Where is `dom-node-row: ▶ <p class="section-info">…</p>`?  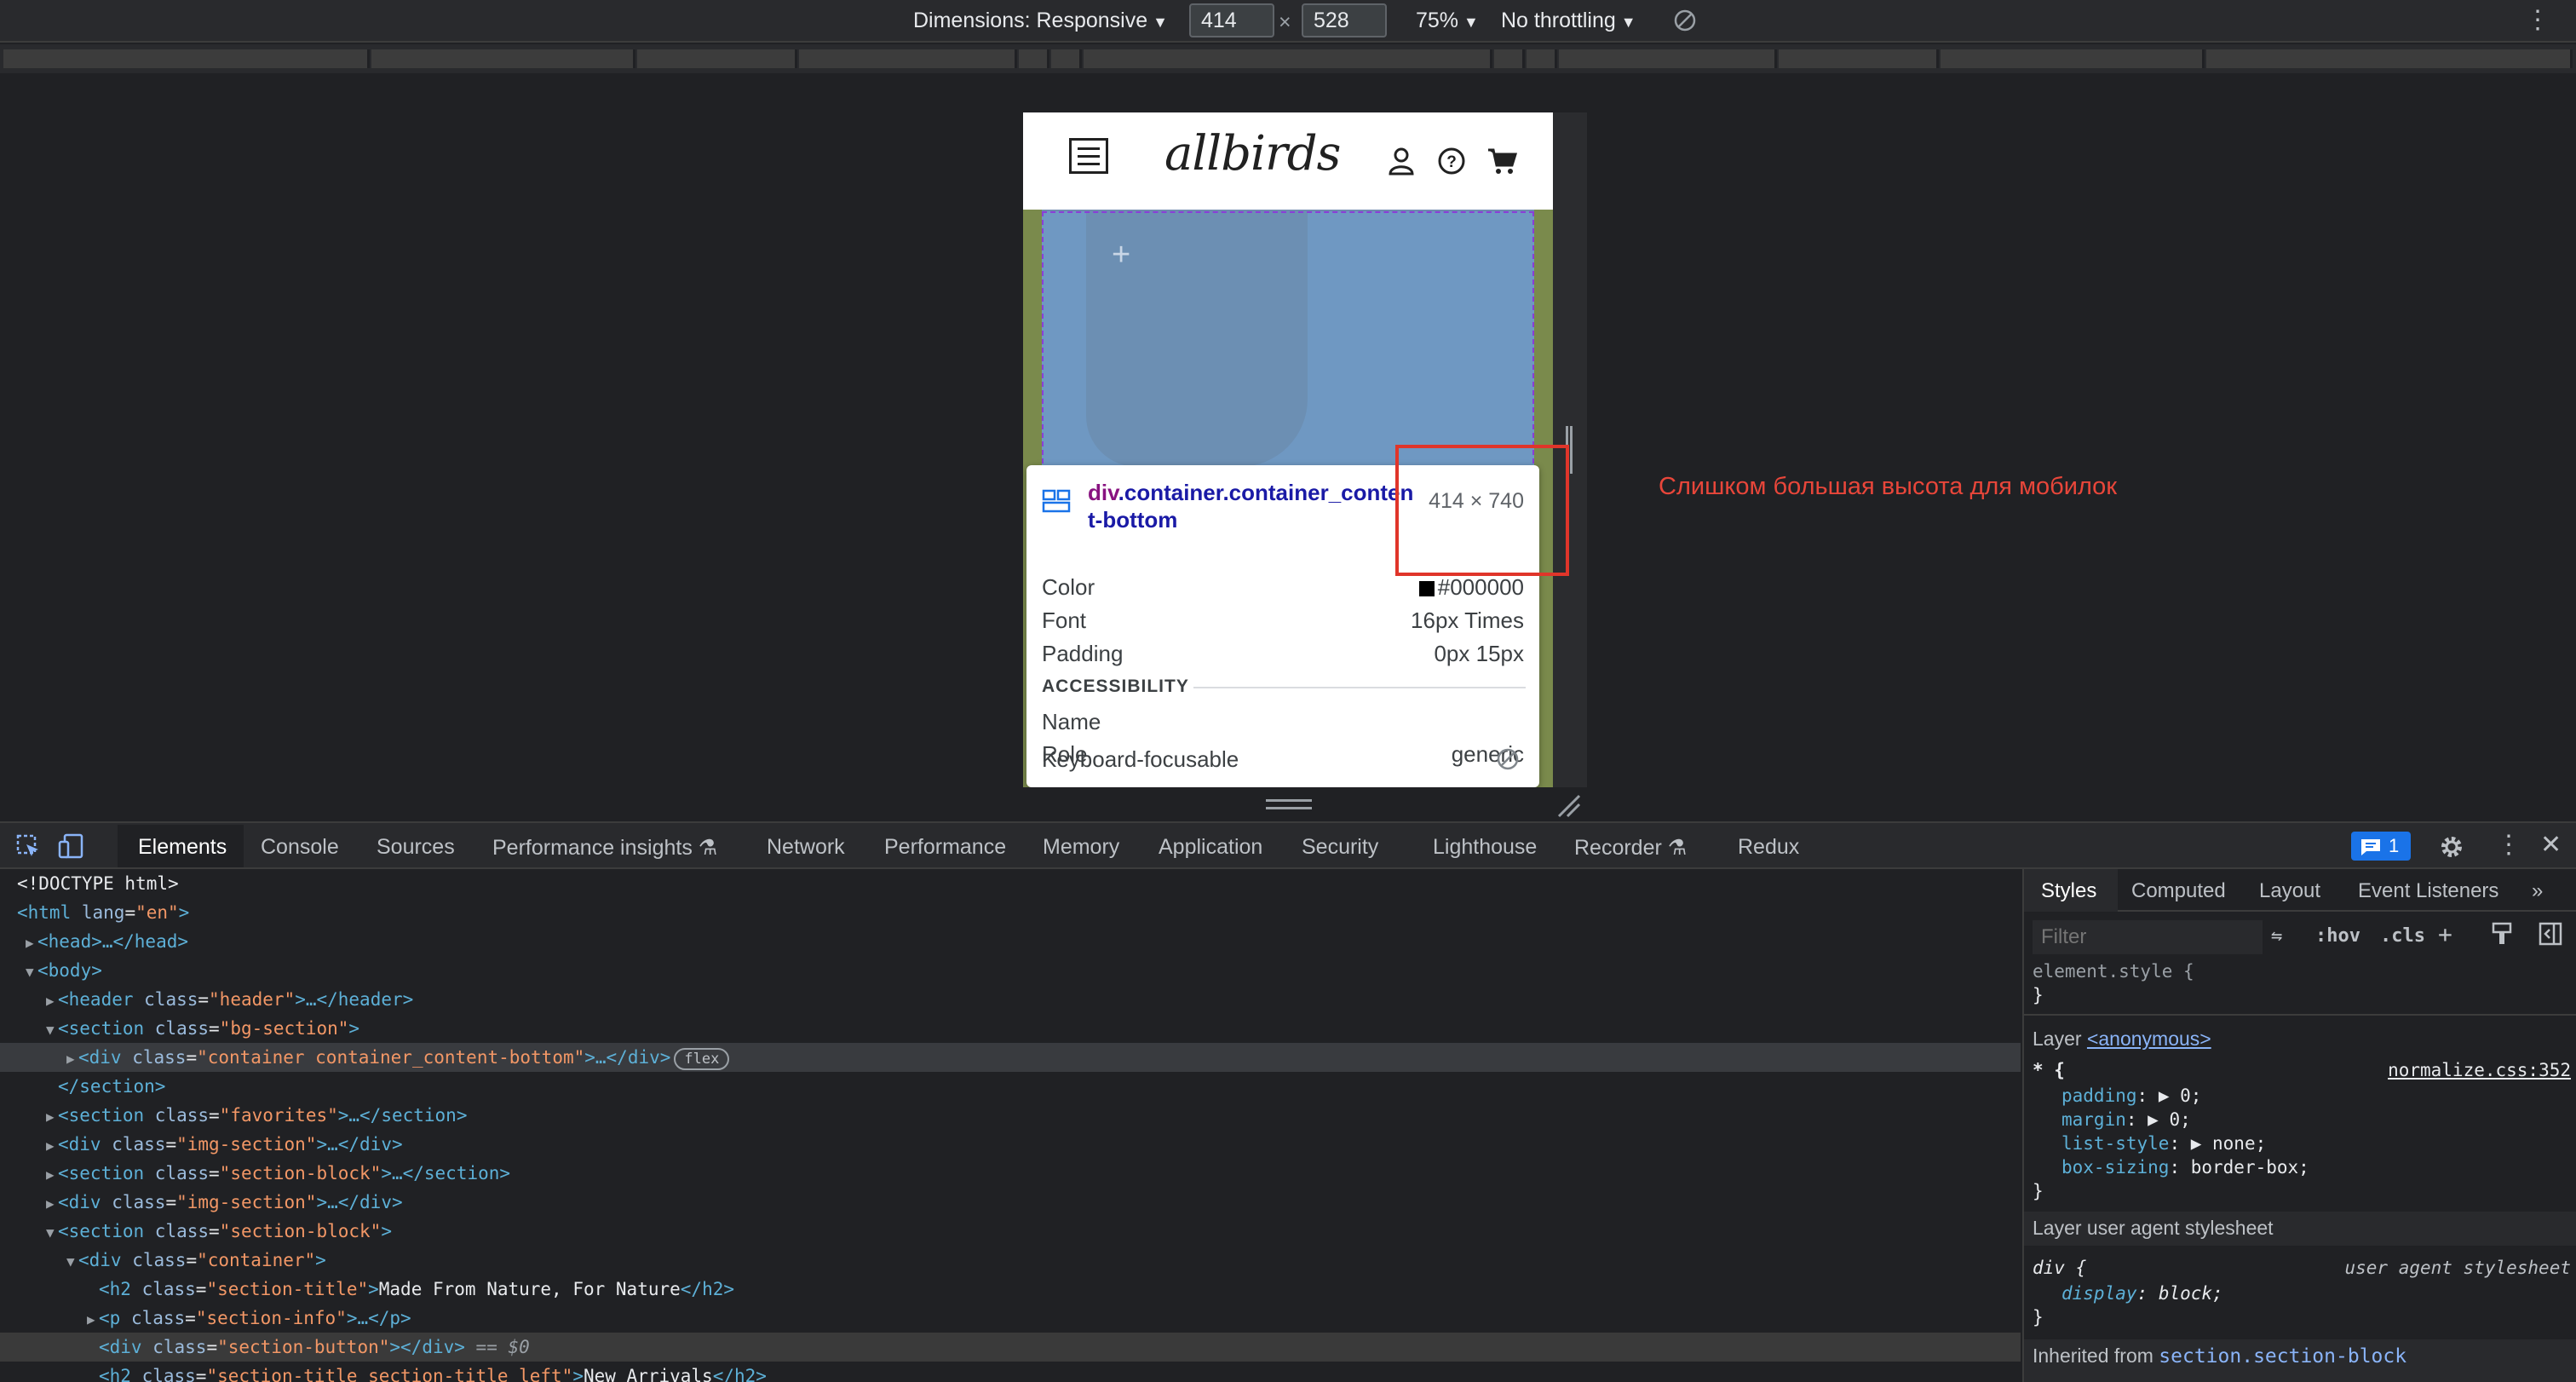
dom-node-row: ▶ <p class="section-info">…</p> is located at coordinates (1011, 1318).